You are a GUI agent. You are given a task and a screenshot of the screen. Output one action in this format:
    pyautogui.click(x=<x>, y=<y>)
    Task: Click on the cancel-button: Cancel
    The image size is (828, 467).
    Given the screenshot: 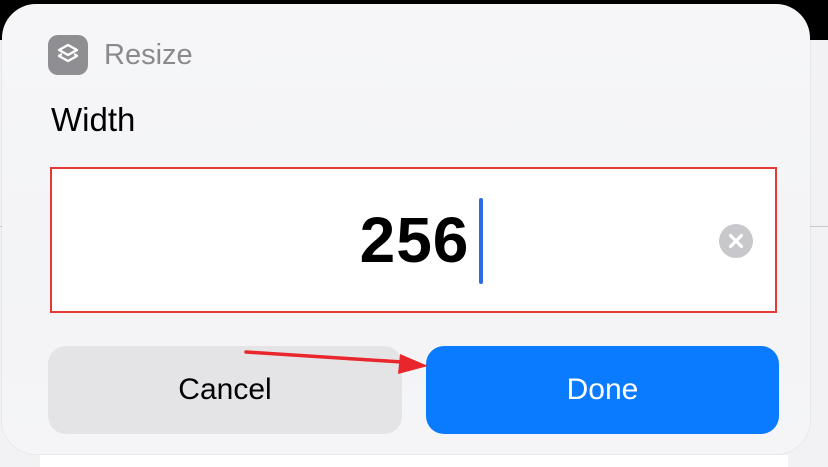 What is the action you would take?
    pyautogui.click(x=225, y=390)
    